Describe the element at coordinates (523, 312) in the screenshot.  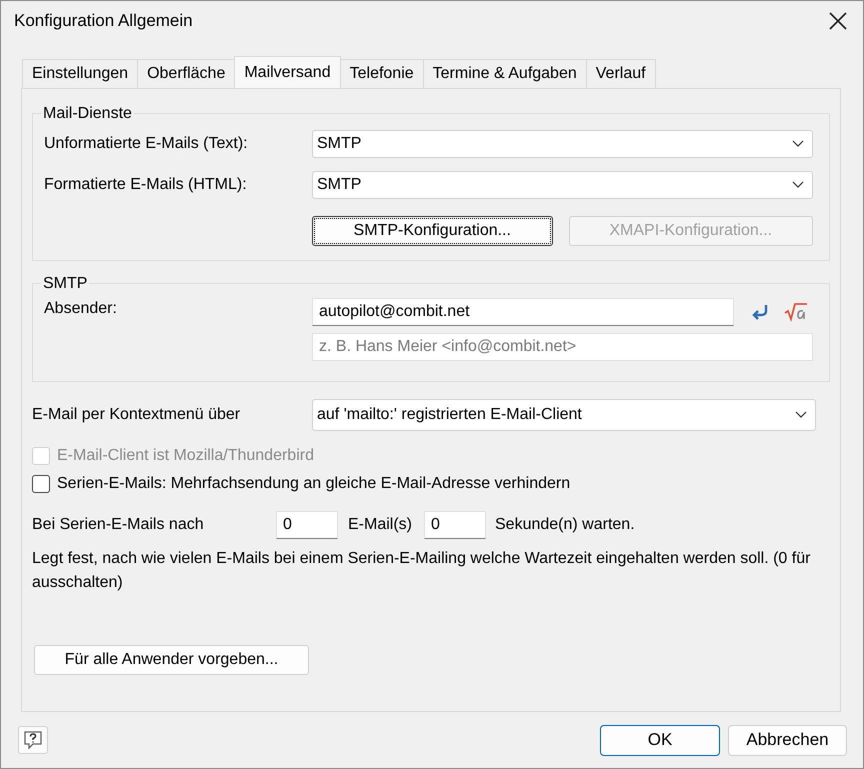
I see `sender-field: autopilot@combit.net` at that location.